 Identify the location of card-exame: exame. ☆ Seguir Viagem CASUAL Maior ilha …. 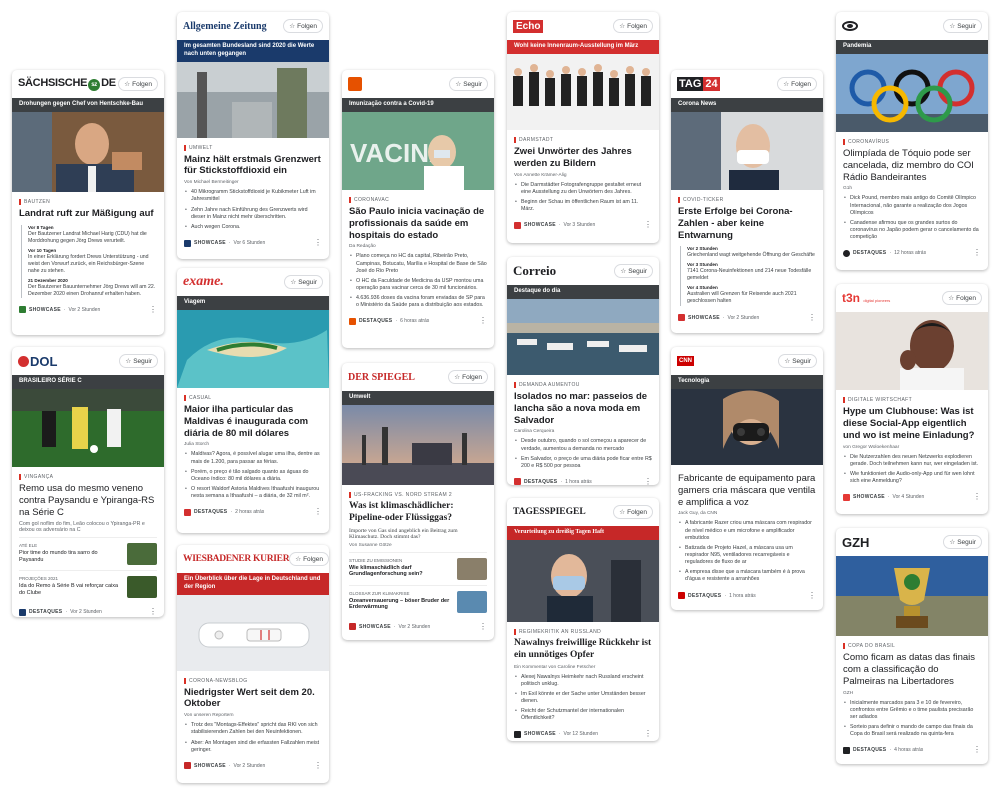
(253, 400).